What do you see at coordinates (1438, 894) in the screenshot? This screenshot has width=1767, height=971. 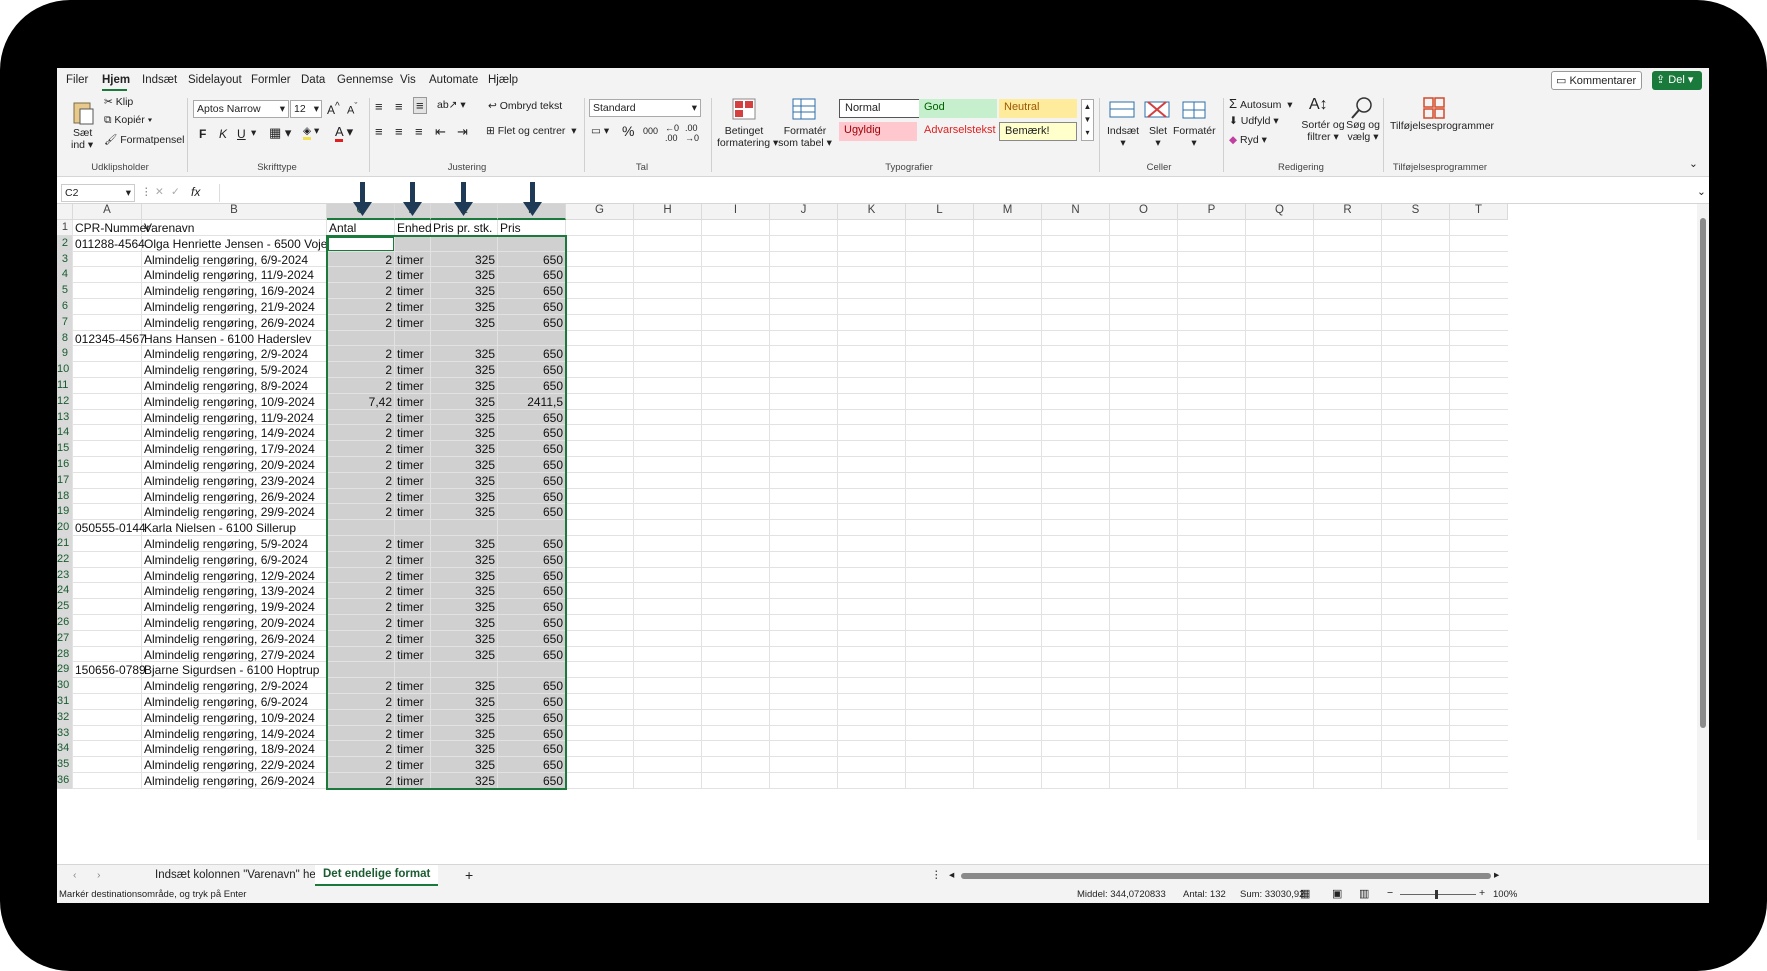 I see `zoom-slider` at bounding box center [1438, 894].